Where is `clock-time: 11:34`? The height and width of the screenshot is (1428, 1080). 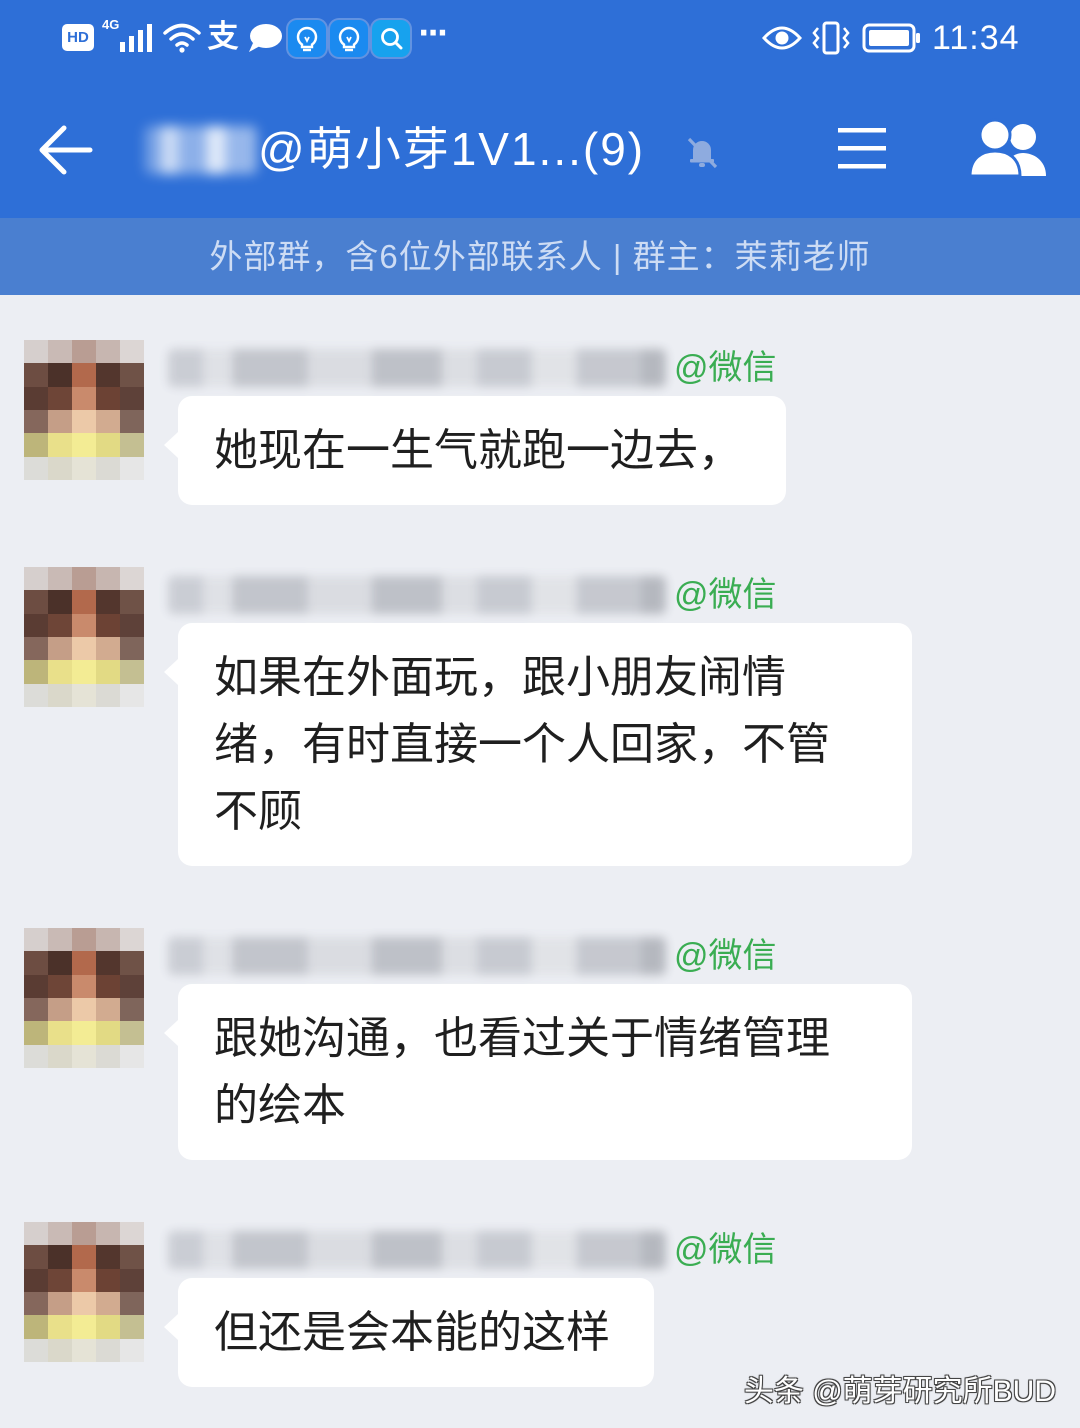 clock-time: 11:34 is located at coordinates (976, 38).